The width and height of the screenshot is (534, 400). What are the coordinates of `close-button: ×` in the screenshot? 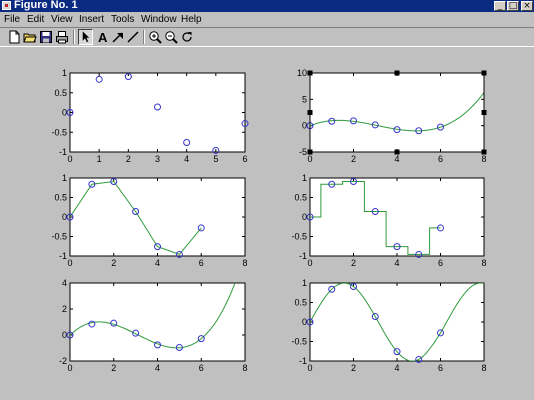 It's located at (527, 6).